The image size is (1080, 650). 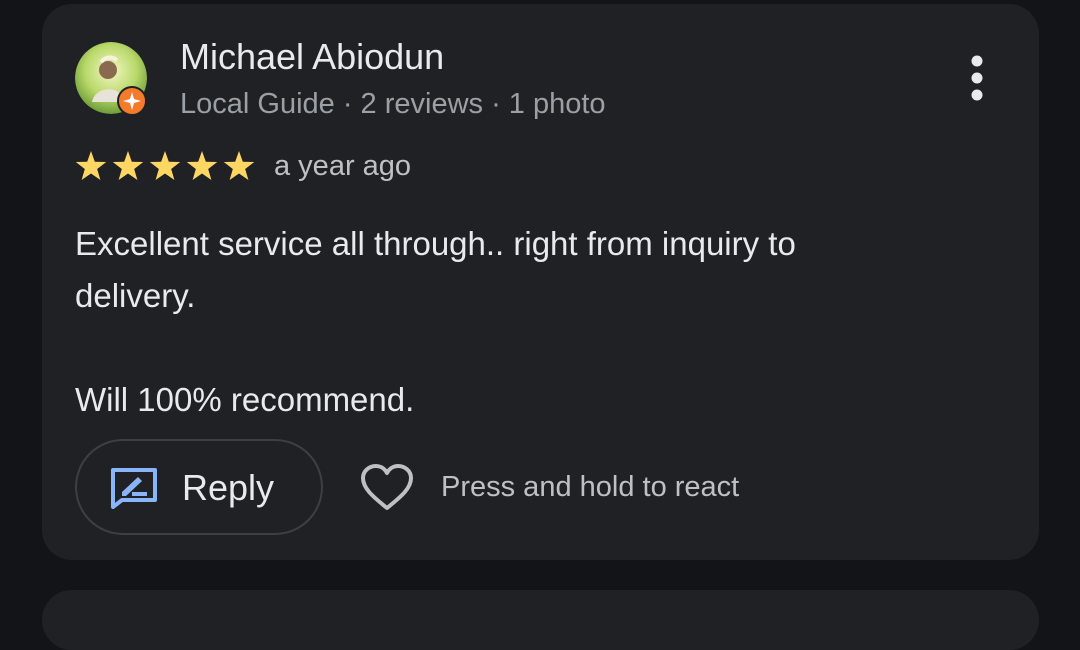 I want to click on review-date: a year ago, so click(x=343, y=166).